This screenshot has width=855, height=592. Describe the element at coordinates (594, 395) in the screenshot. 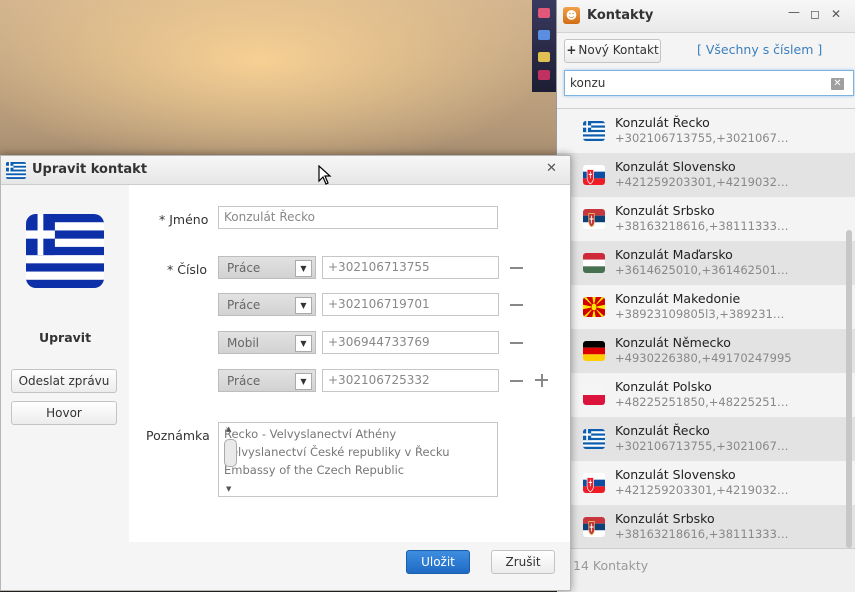

I see `poland-flag-icon` at that location.